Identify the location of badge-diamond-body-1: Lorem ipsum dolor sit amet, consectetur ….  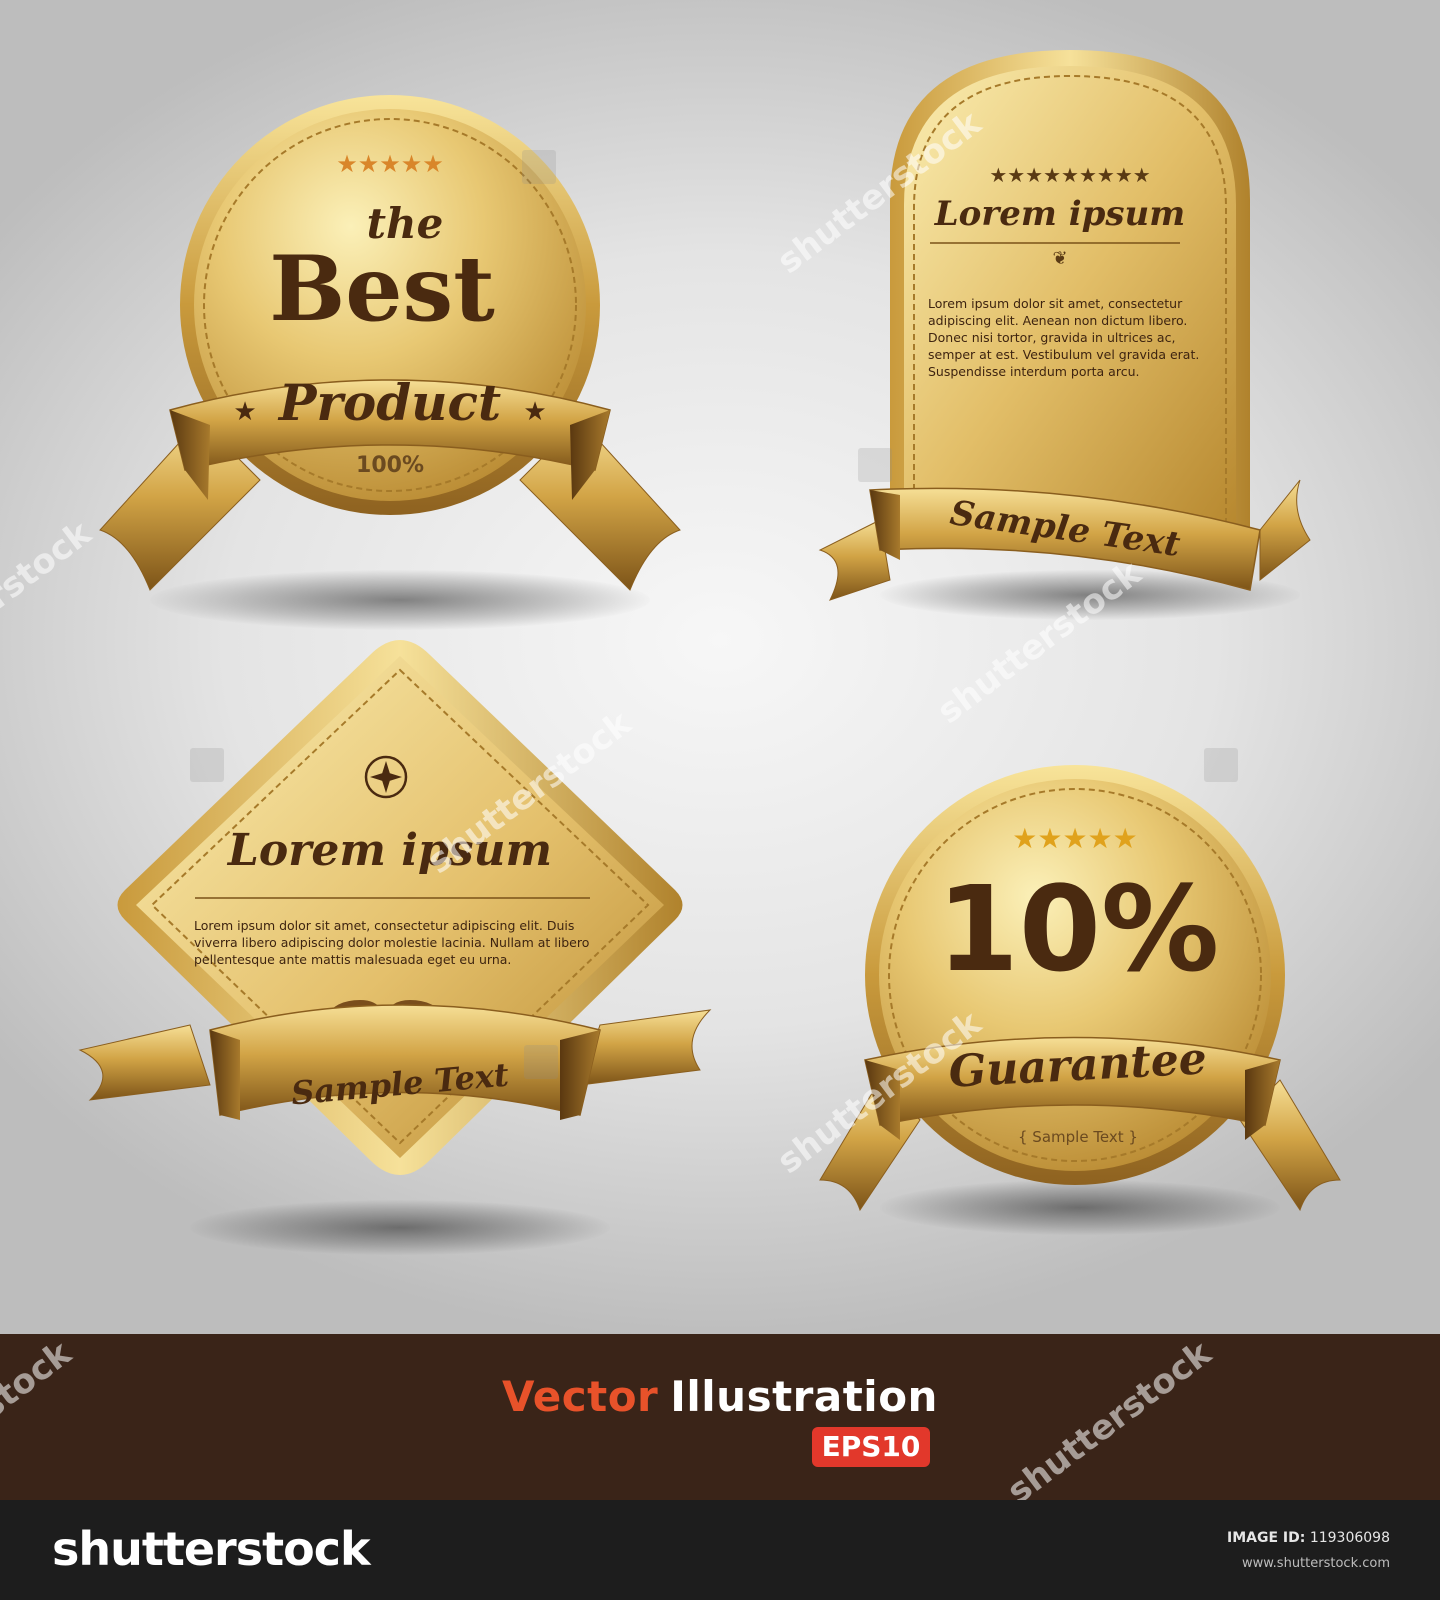
(384, 925).